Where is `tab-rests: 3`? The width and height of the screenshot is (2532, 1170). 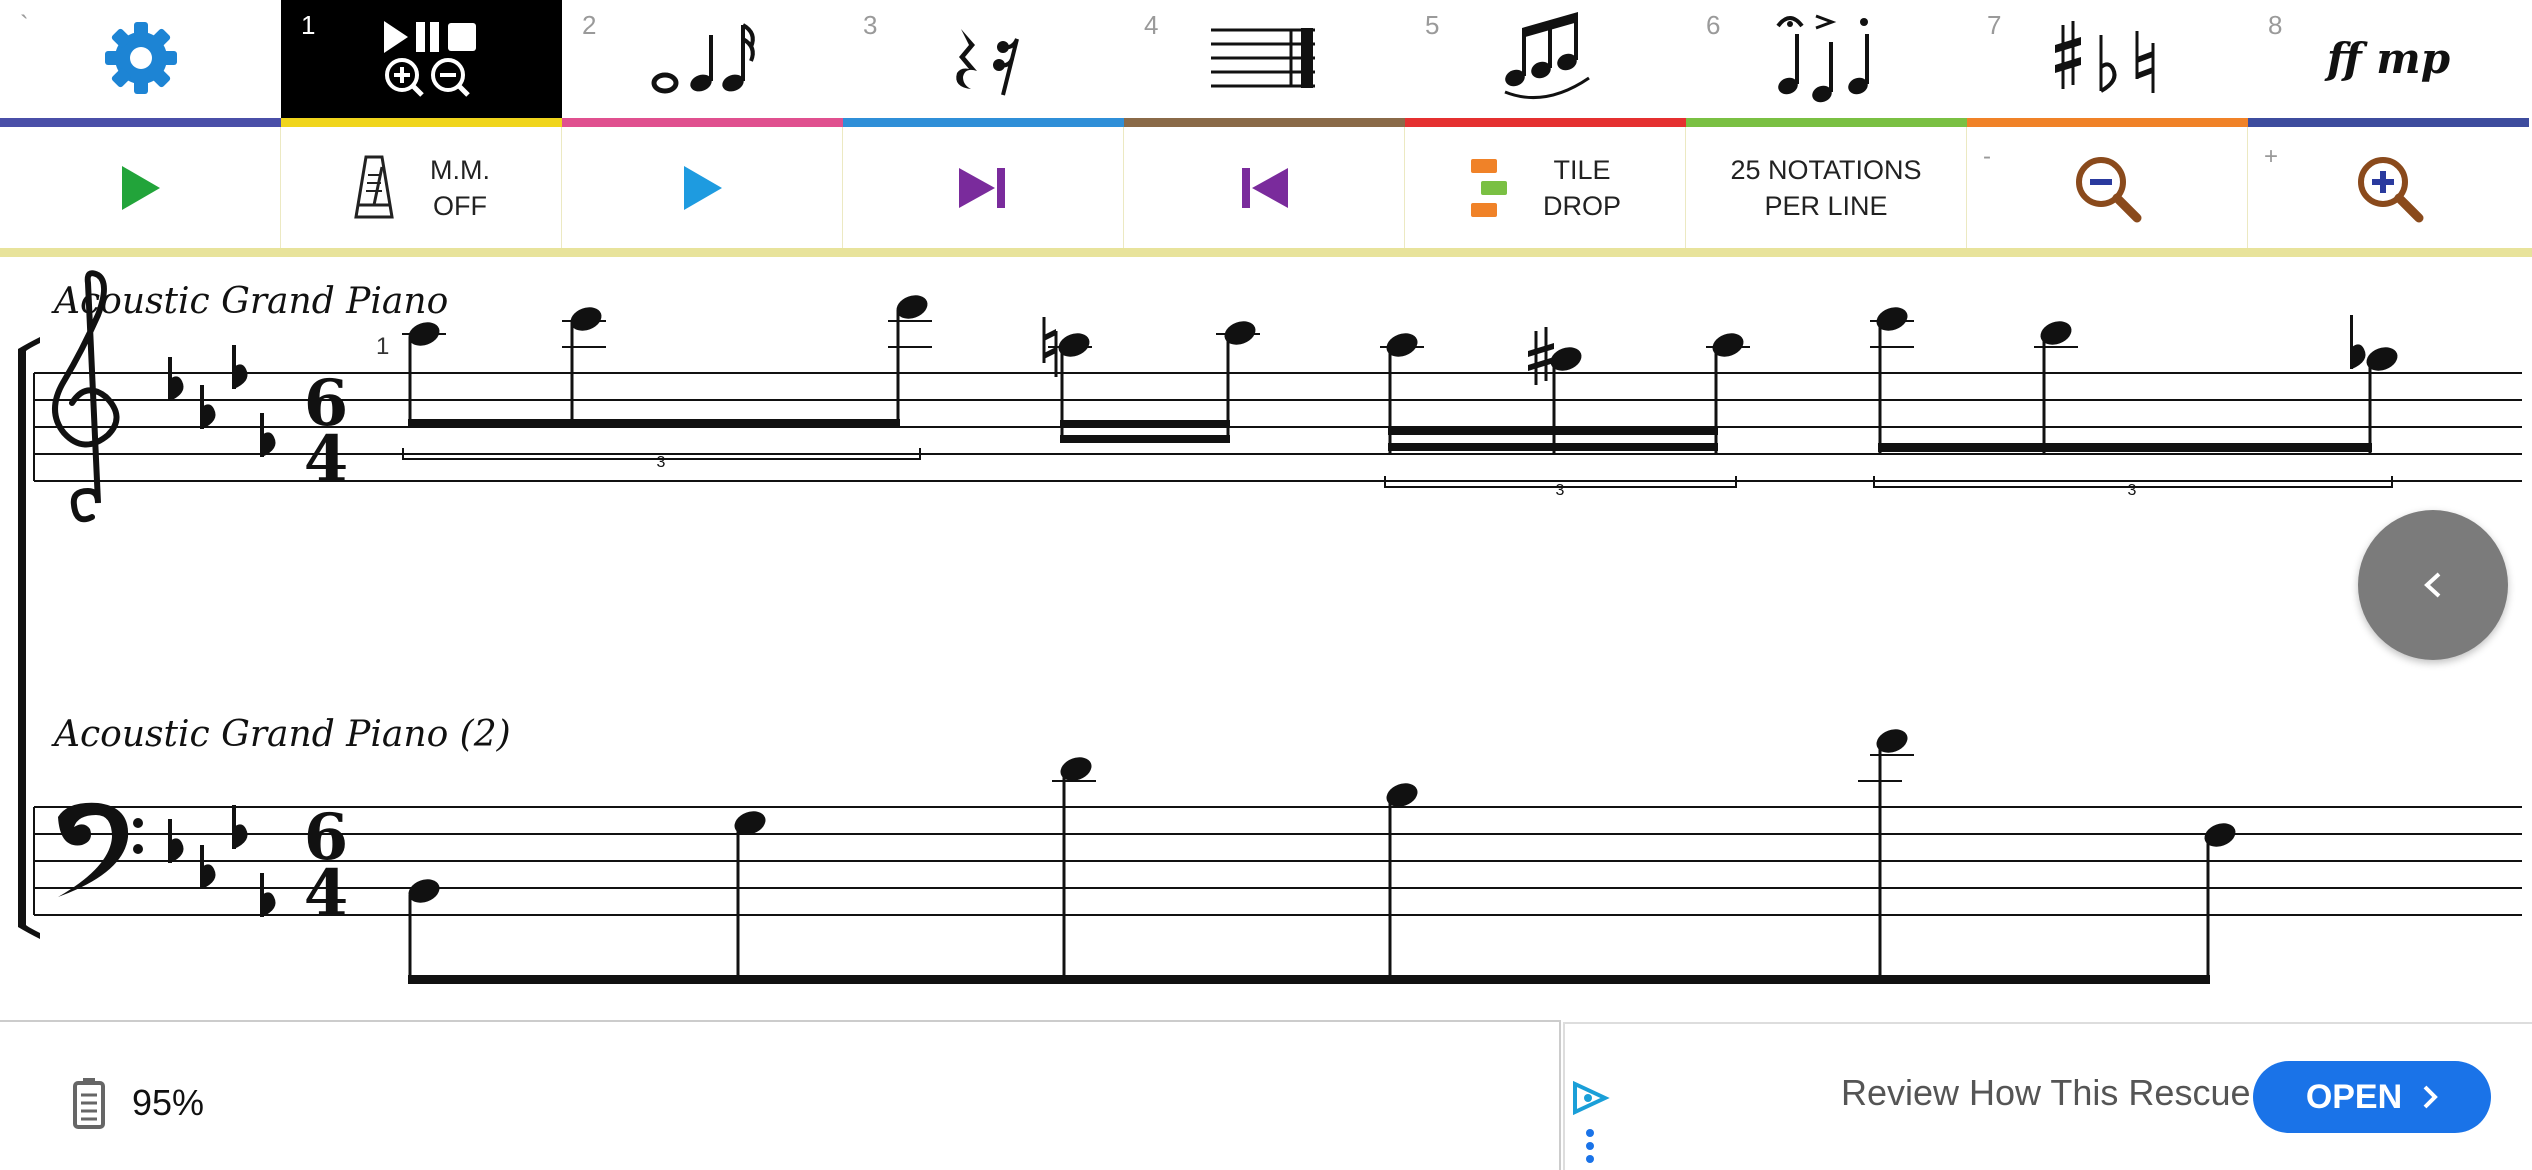
tab-rests: 3 is located at coordinates (983, 63).